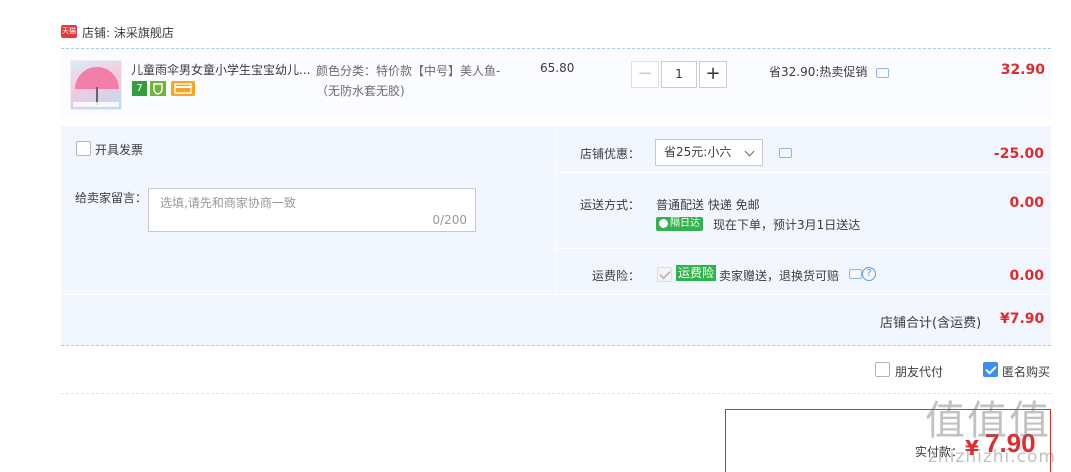 This screenshot has height=472, width=1071. What do you see at coordinates (616, 276) in the screenshot?
I see `insurance-label: 运费险：` at bounding box center [616, 276].